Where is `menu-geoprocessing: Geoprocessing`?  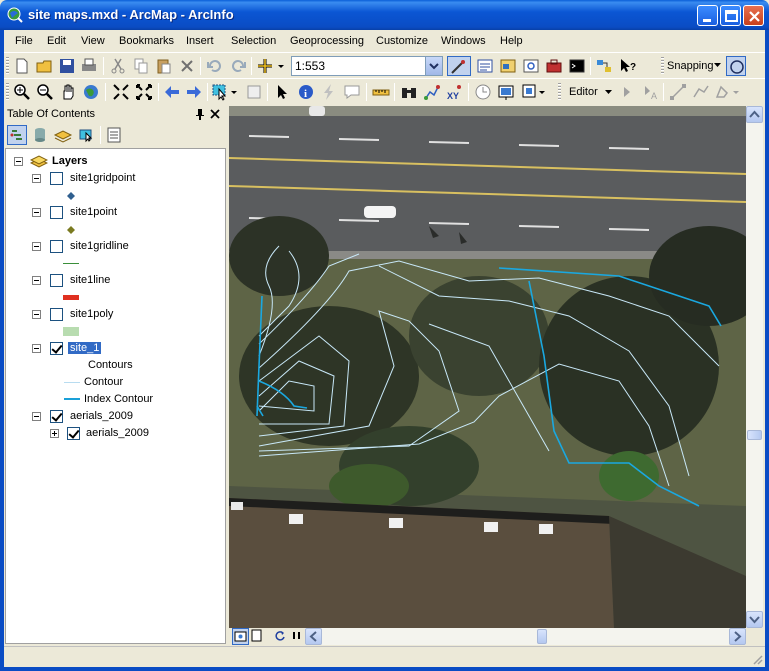 menu-geoprocessing: Geoprocessing is located at coordinates (327, 41).